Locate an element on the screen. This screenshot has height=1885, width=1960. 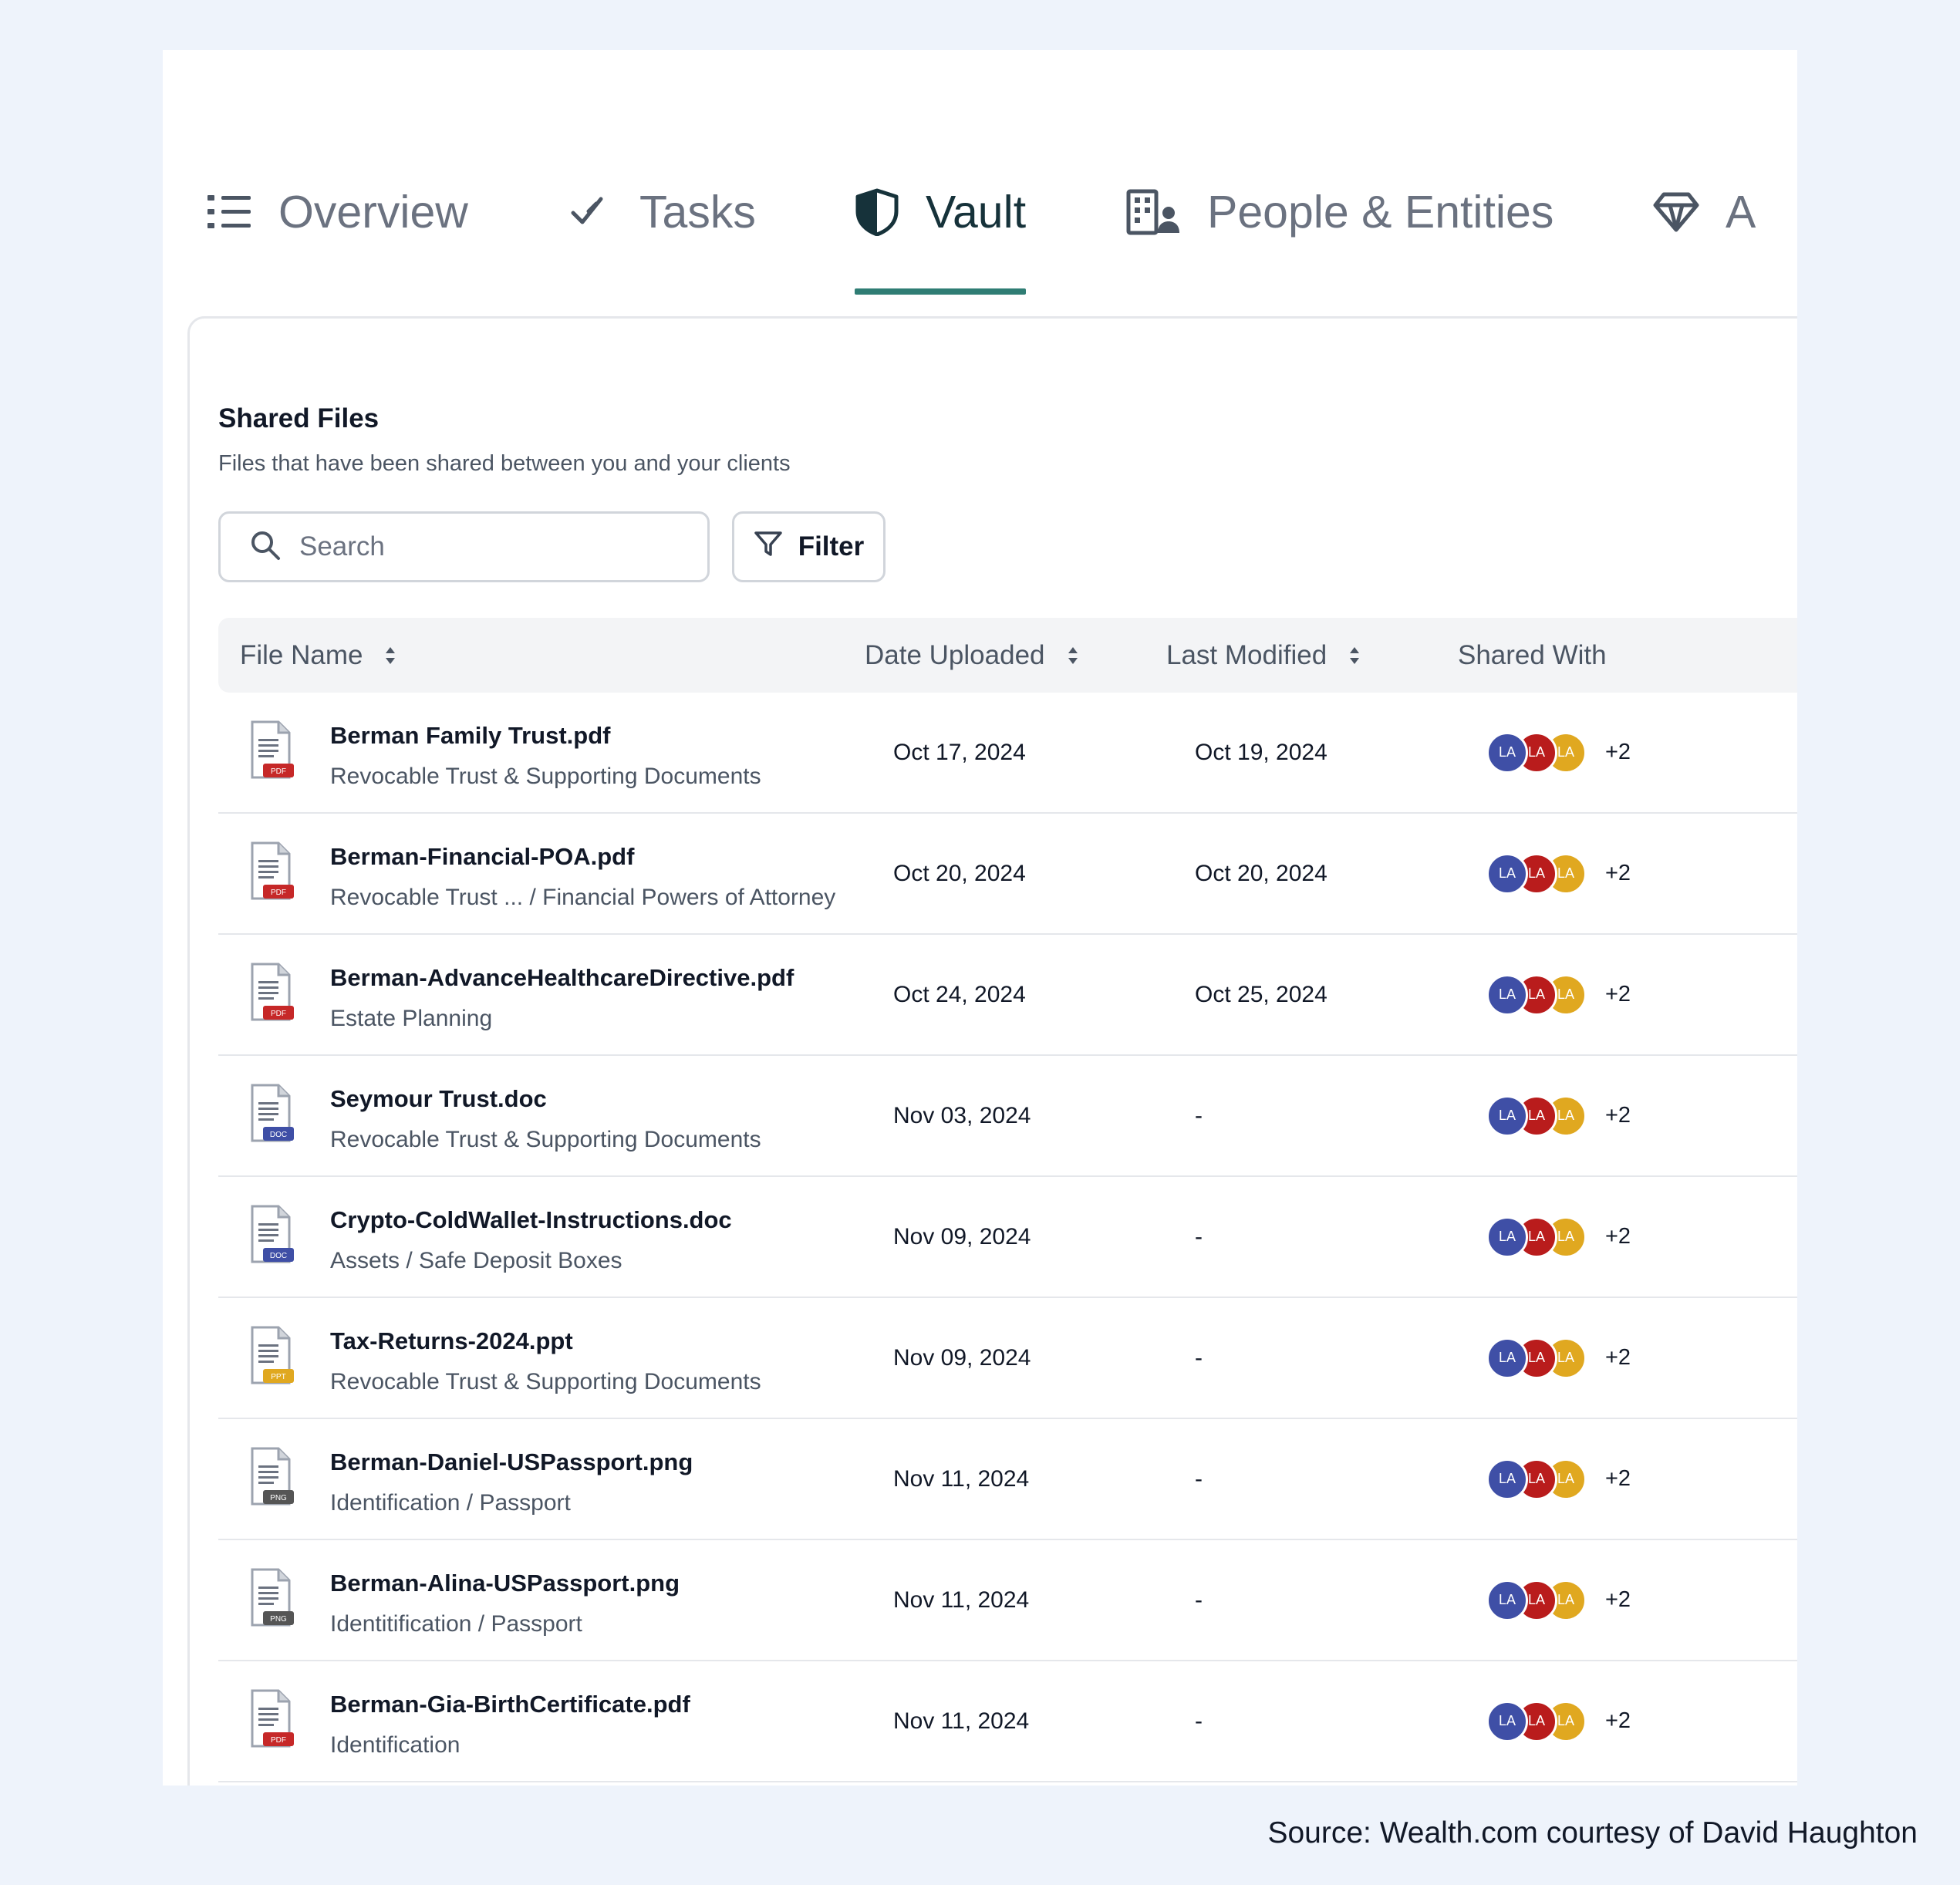
building-person-icon is located at coordinates (1153, 212).